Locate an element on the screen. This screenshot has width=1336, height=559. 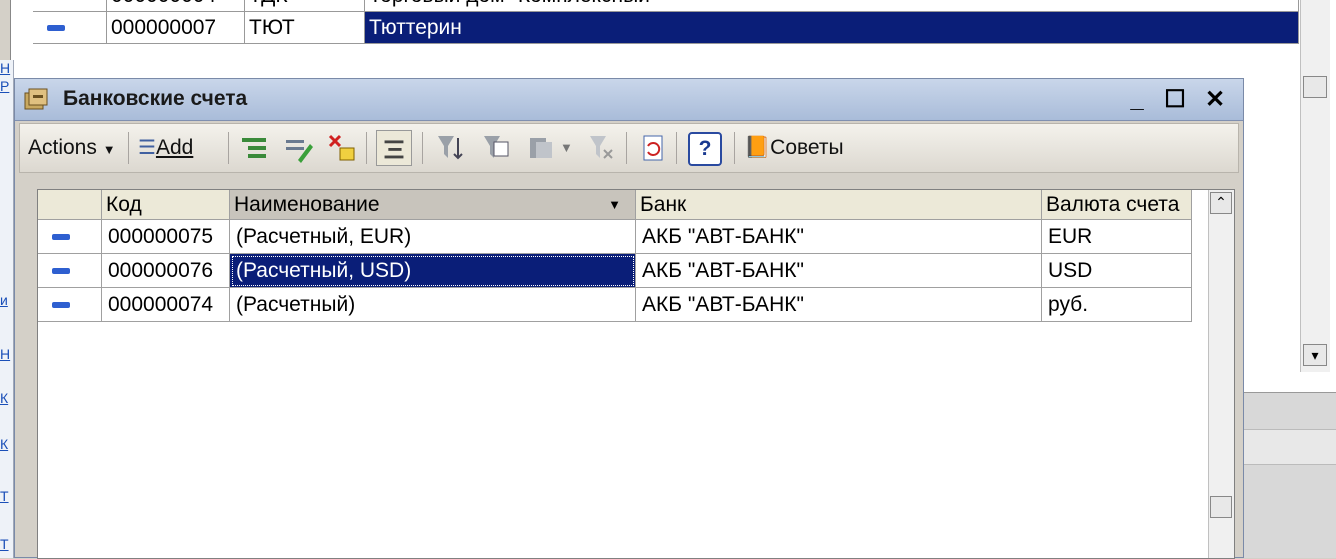
help-button: ? is located at coordinates (705, 149).